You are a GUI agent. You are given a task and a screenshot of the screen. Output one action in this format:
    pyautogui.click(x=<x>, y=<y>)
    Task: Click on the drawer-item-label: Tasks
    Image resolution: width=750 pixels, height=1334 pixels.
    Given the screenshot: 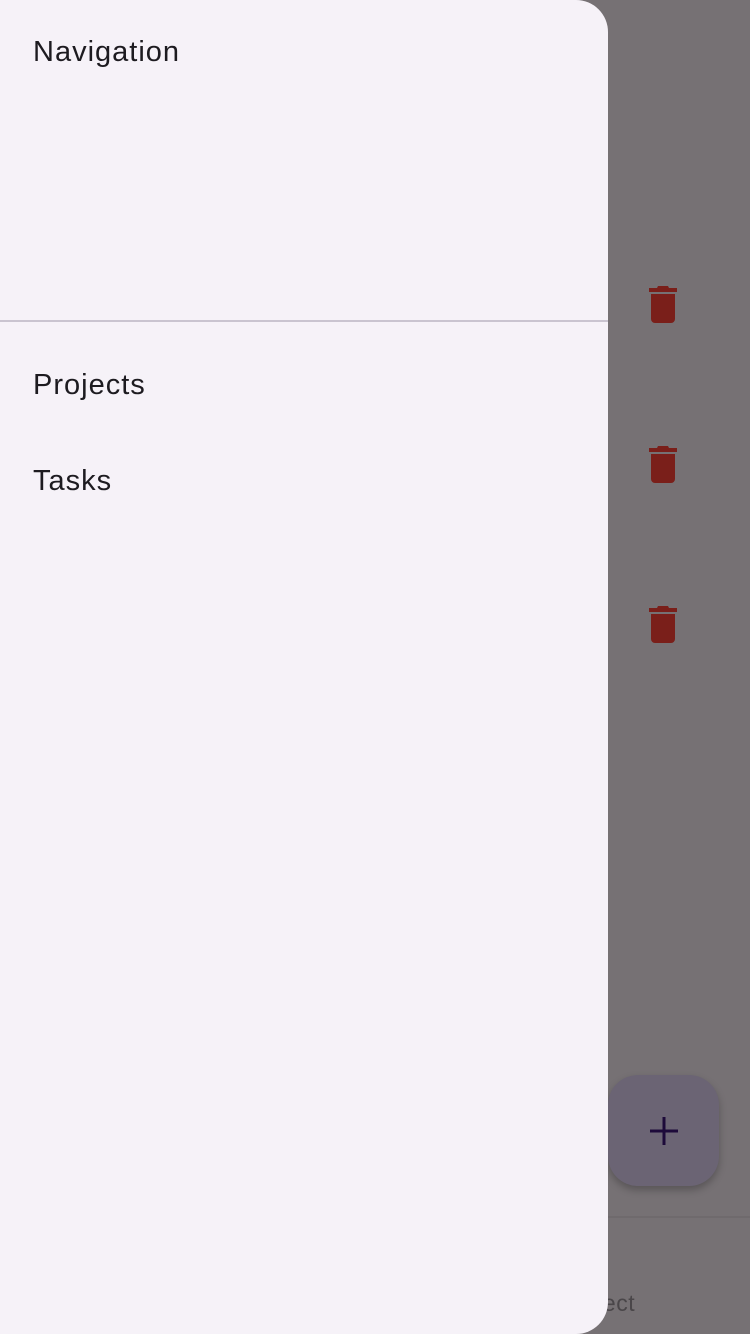 What is the action you would take?
    pyautogui.click(x=73, y=480)
    